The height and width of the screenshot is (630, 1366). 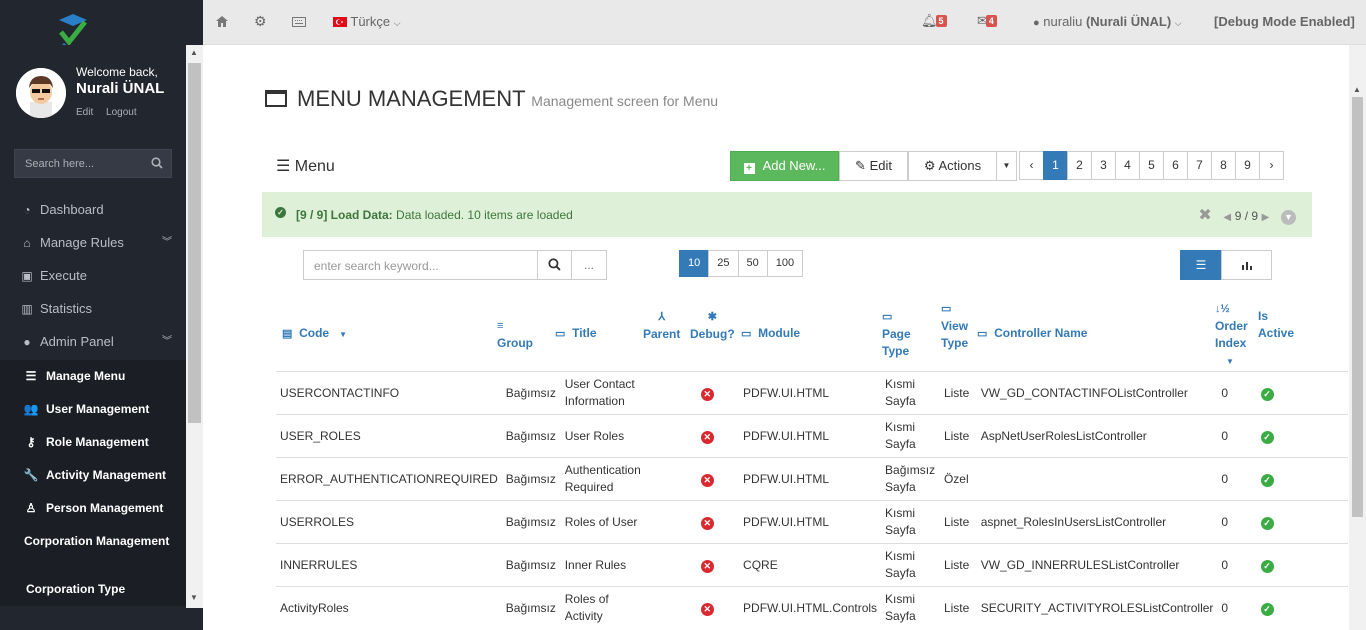 What do you see at coordinates (1357, 307) in the screenshot?
I see `main-scrollbar-thumb` at bounding box center [1357, 307].